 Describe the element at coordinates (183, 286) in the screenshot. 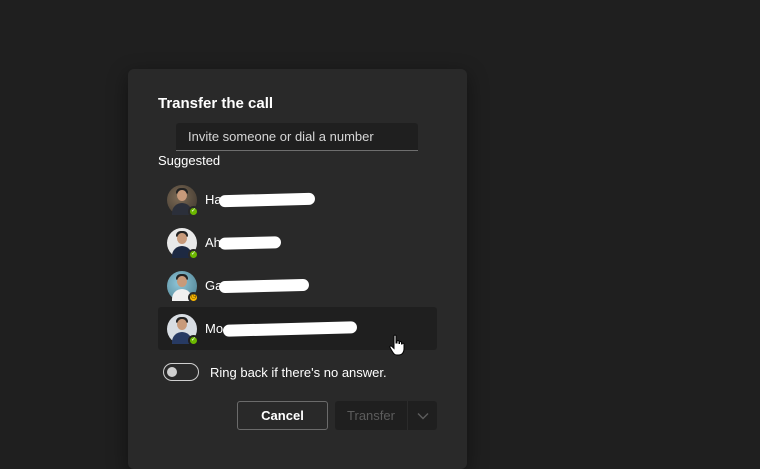

I see `avatar: ◷` at that location.